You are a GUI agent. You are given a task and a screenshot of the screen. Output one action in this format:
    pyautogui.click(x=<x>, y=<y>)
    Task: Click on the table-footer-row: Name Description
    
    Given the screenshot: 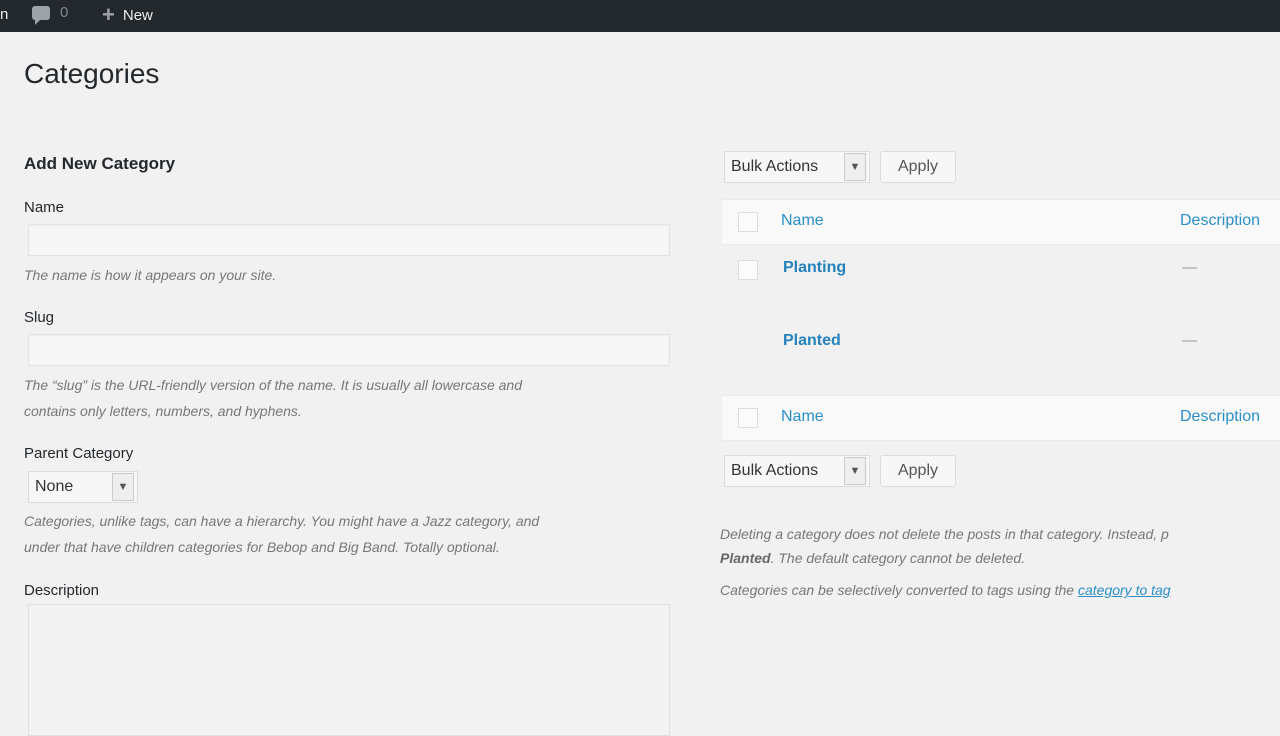 What is the action you would take?
    pyautogui.click(x=1001, y=418)
    